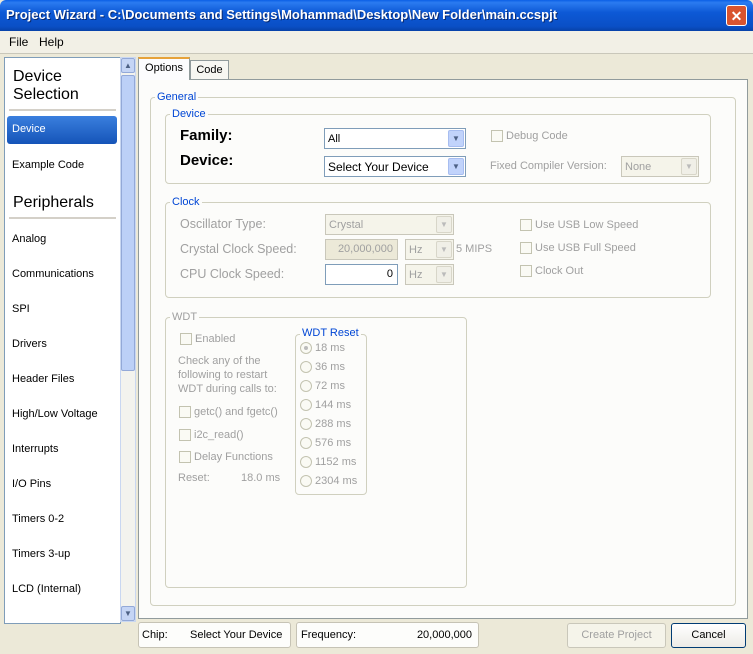 Image resolution: width=753 pixels, height=654 pixels. What do you see at coordinates (43, 379) in the screenshot?
I see `sidebar-item-header-files: Header Files` at bounding box center [43, 379].